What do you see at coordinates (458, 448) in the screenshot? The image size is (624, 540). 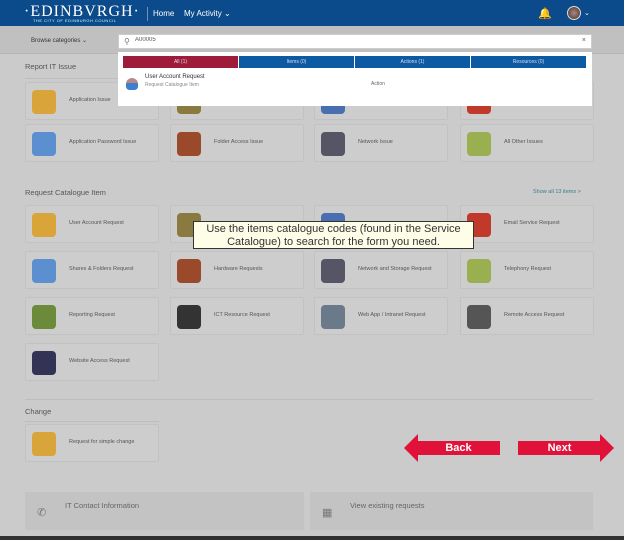 I see `back-label: Back` at bounding box center [458, 448].